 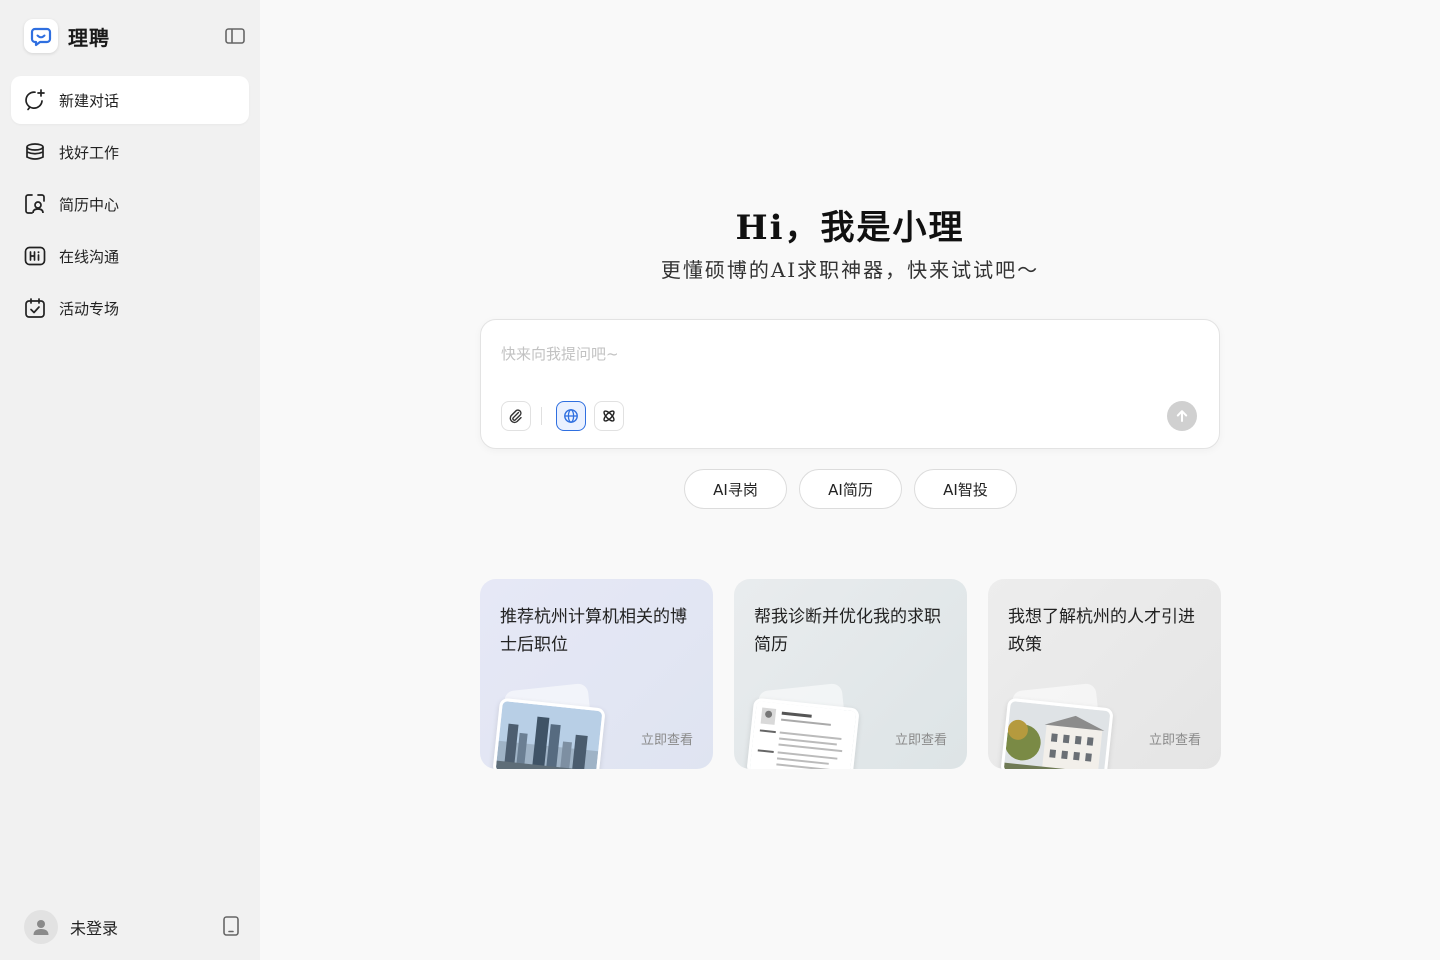 What do you see at coordinates (35, 204) in the screenshot?
I see `resume-icon` at bounding box center [35, 204].